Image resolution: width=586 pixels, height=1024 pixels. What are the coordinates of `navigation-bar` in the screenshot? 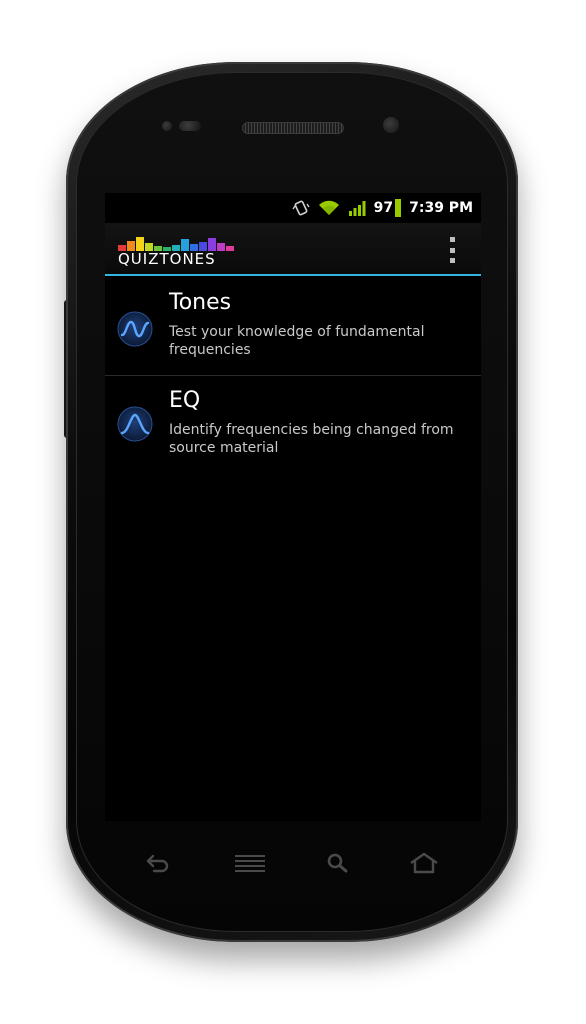 It's located at (293, 863).